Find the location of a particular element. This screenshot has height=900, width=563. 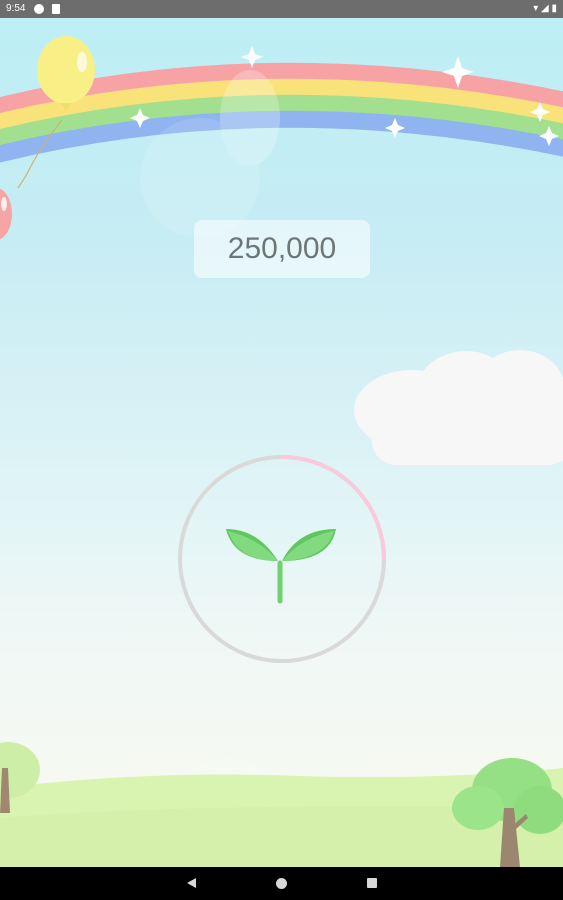

notification-app-icon is located at coordinates (39, 9).